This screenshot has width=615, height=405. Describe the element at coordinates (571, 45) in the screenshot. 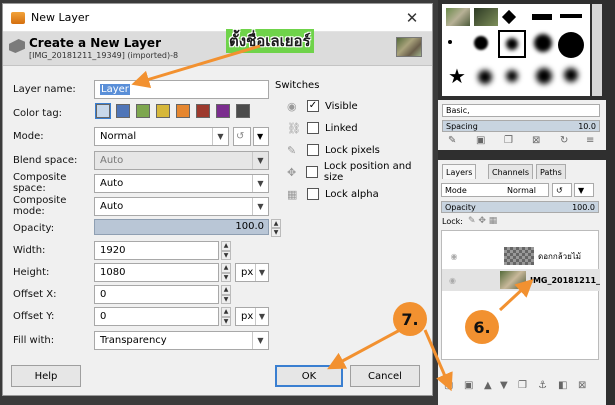

I see `brush-hard` at that location.